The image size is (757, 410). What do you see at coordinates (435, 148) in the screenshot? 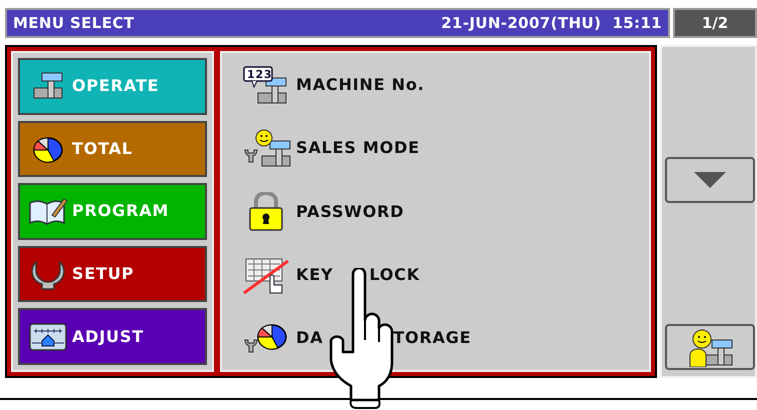
I see `menu-item: SALES MODE` at bounding box center [435, 148].